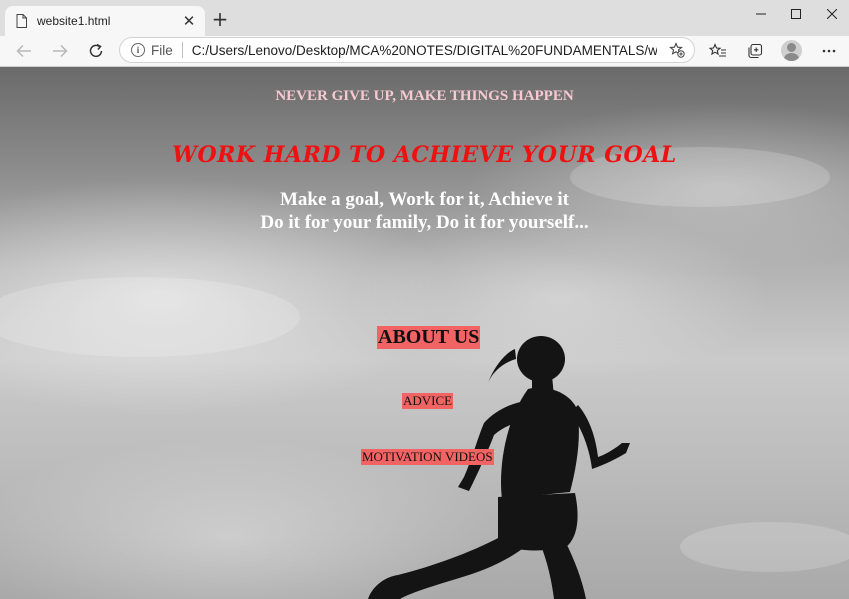 The image size is (849, 599). I want to click on minimize-icon, so click(761, 14).